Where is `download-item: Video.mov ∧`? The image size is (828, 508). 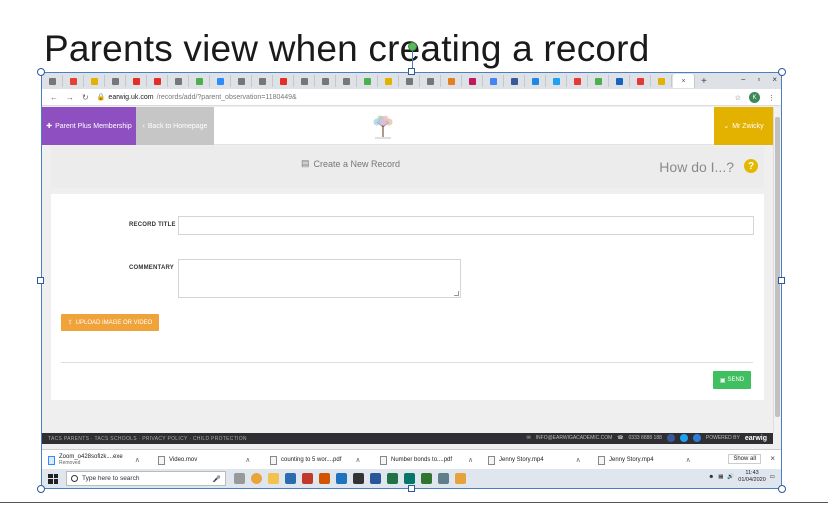
download-item: Video.mov ∧ is located at coordinates (204, 460).